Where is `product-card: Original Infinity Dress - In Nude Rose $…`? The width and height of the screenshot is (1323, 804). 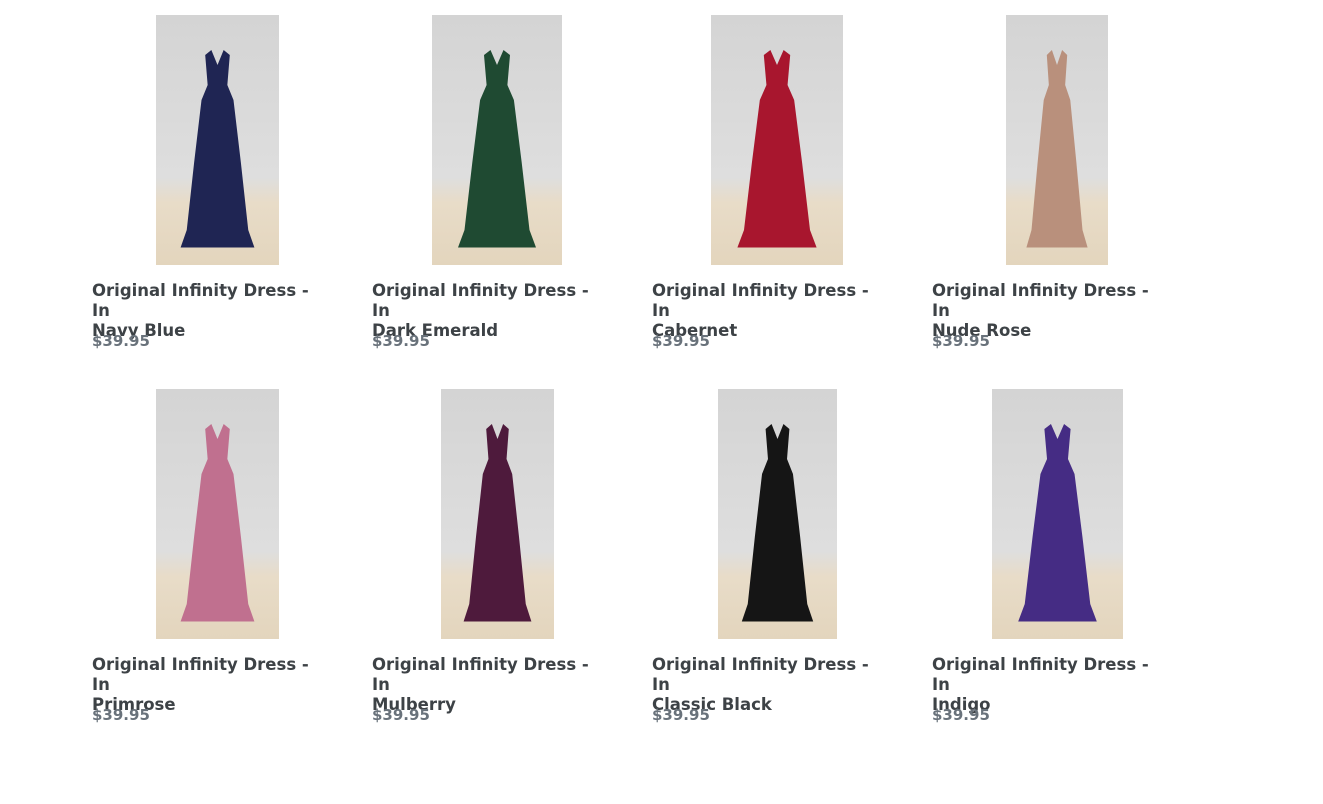 product-card: Original Infinity Dress - In Nude Rose $… is located at coordinates (1052, 183).